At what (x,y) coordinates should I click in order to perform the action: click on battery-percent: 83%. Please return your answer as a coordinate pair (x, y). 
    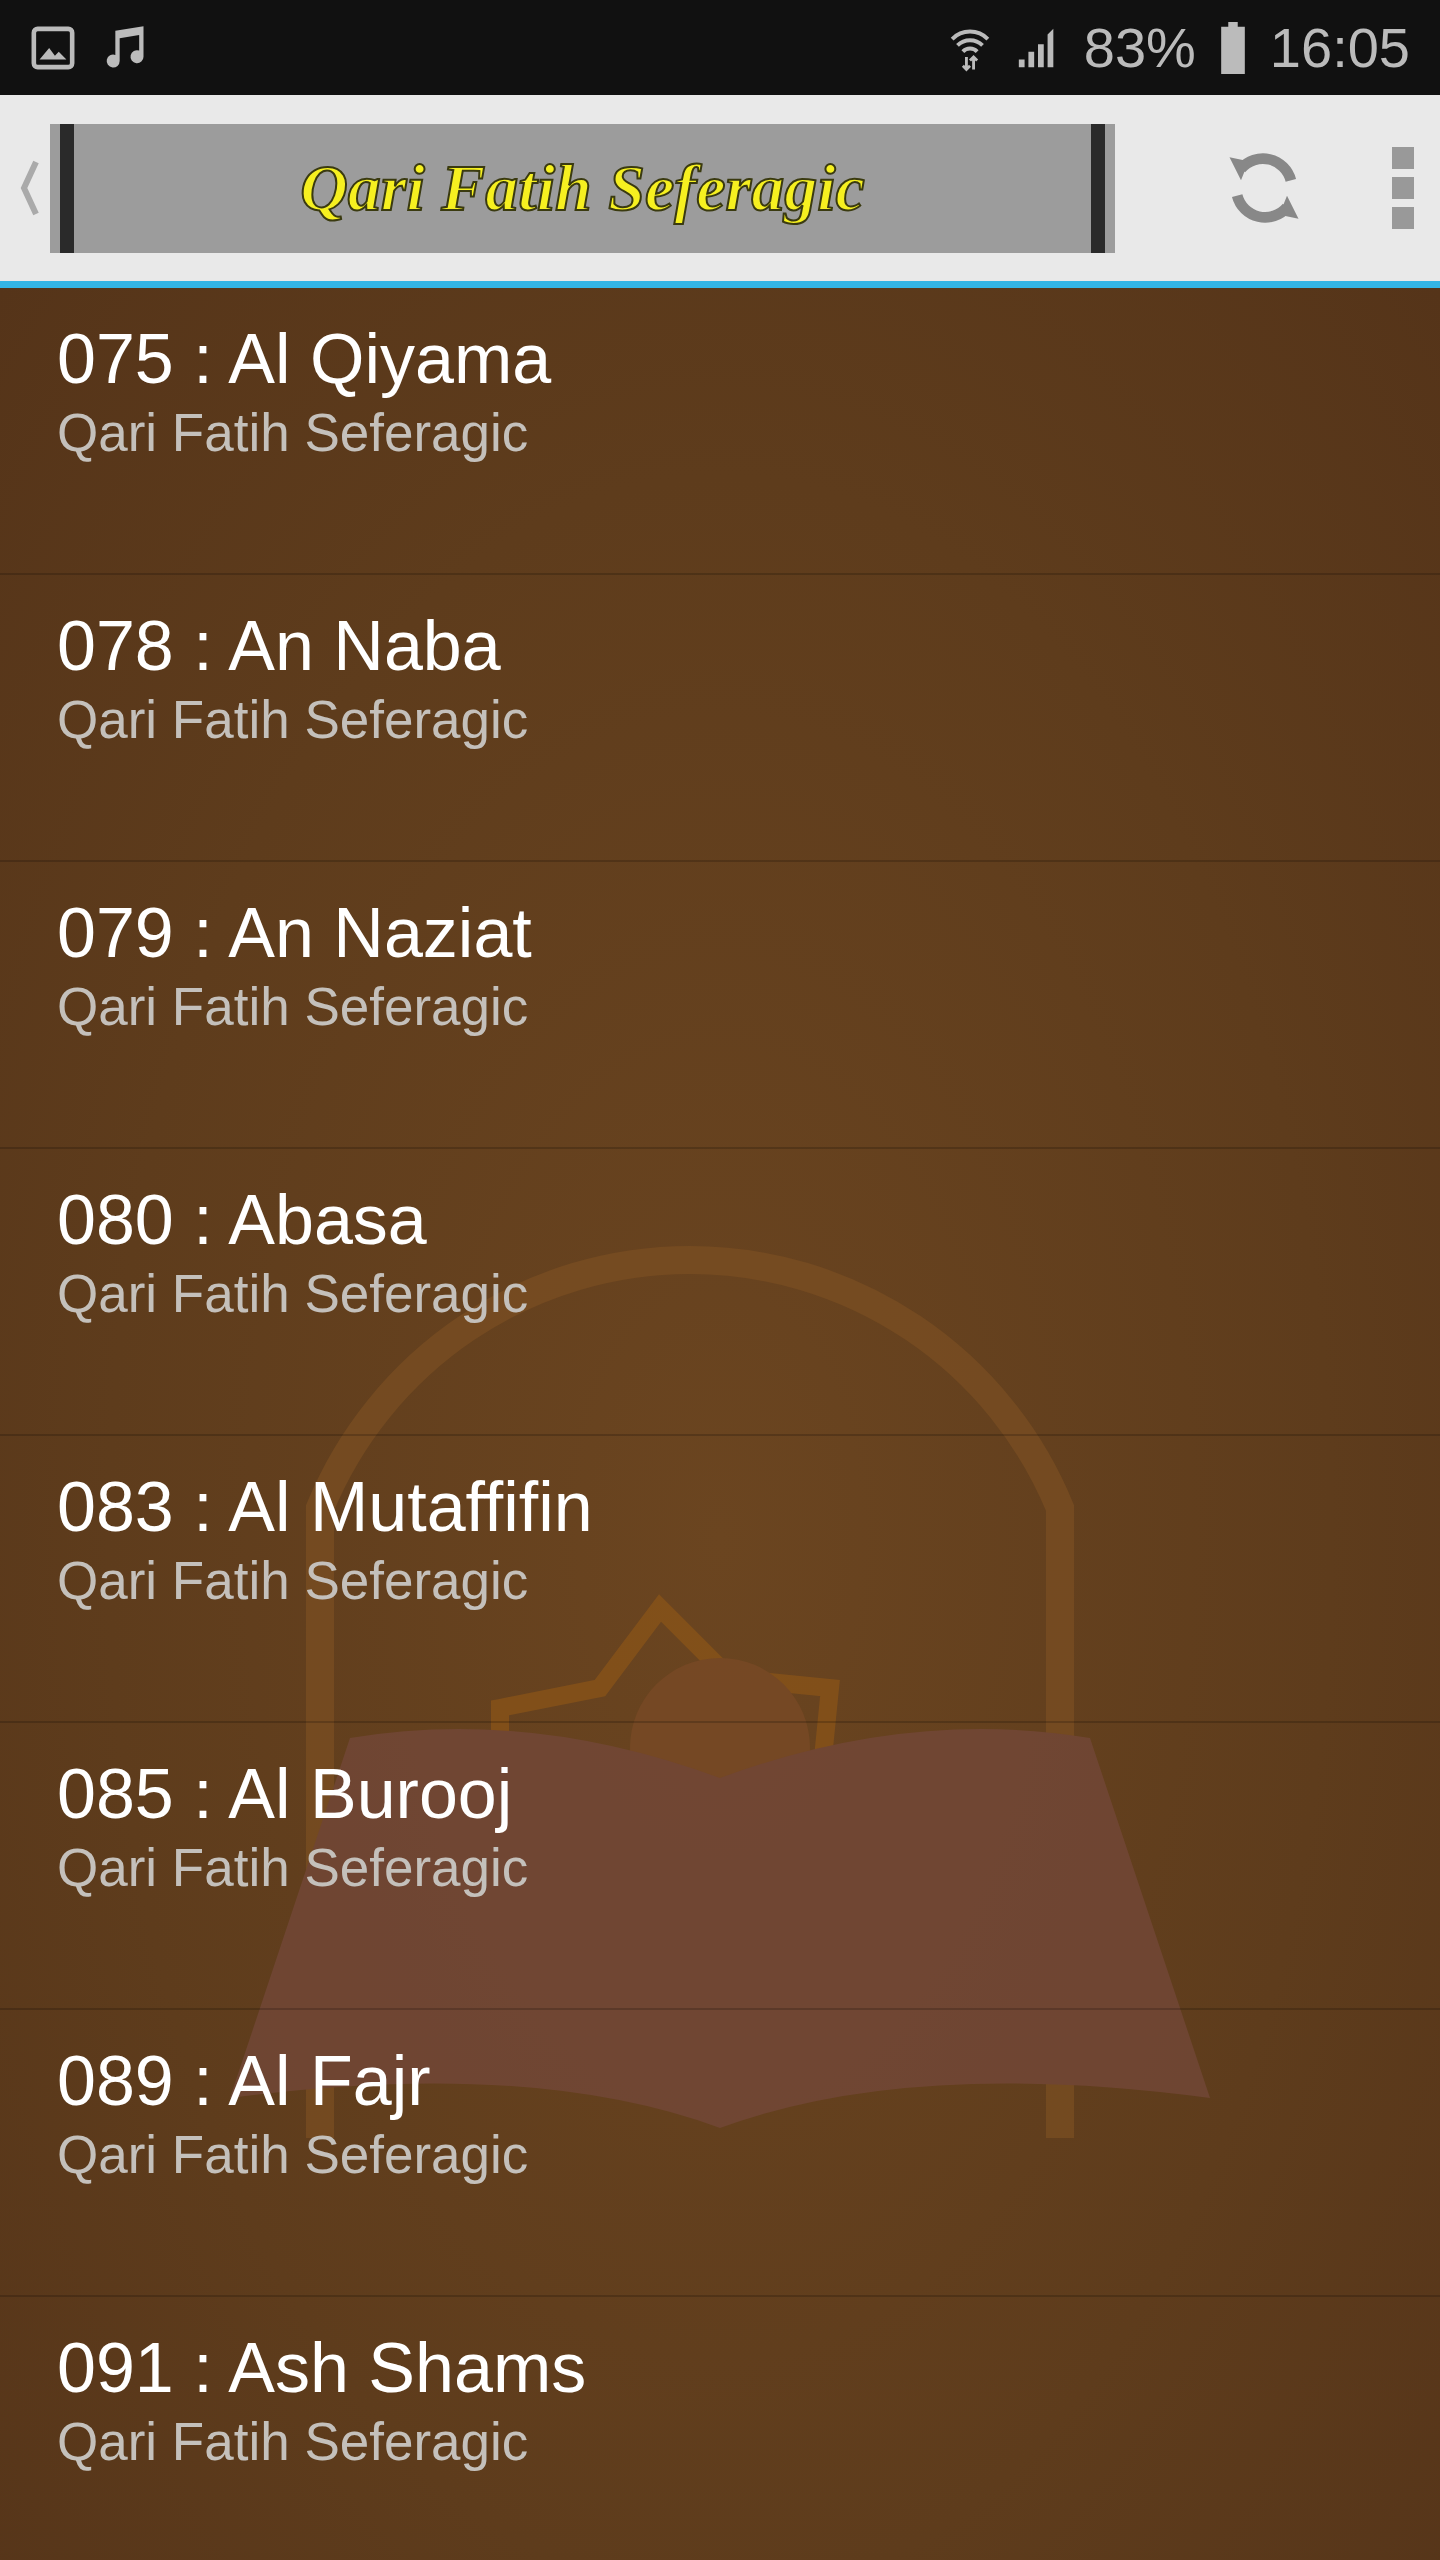
    Looking at the image, I should click on (1139, 47).